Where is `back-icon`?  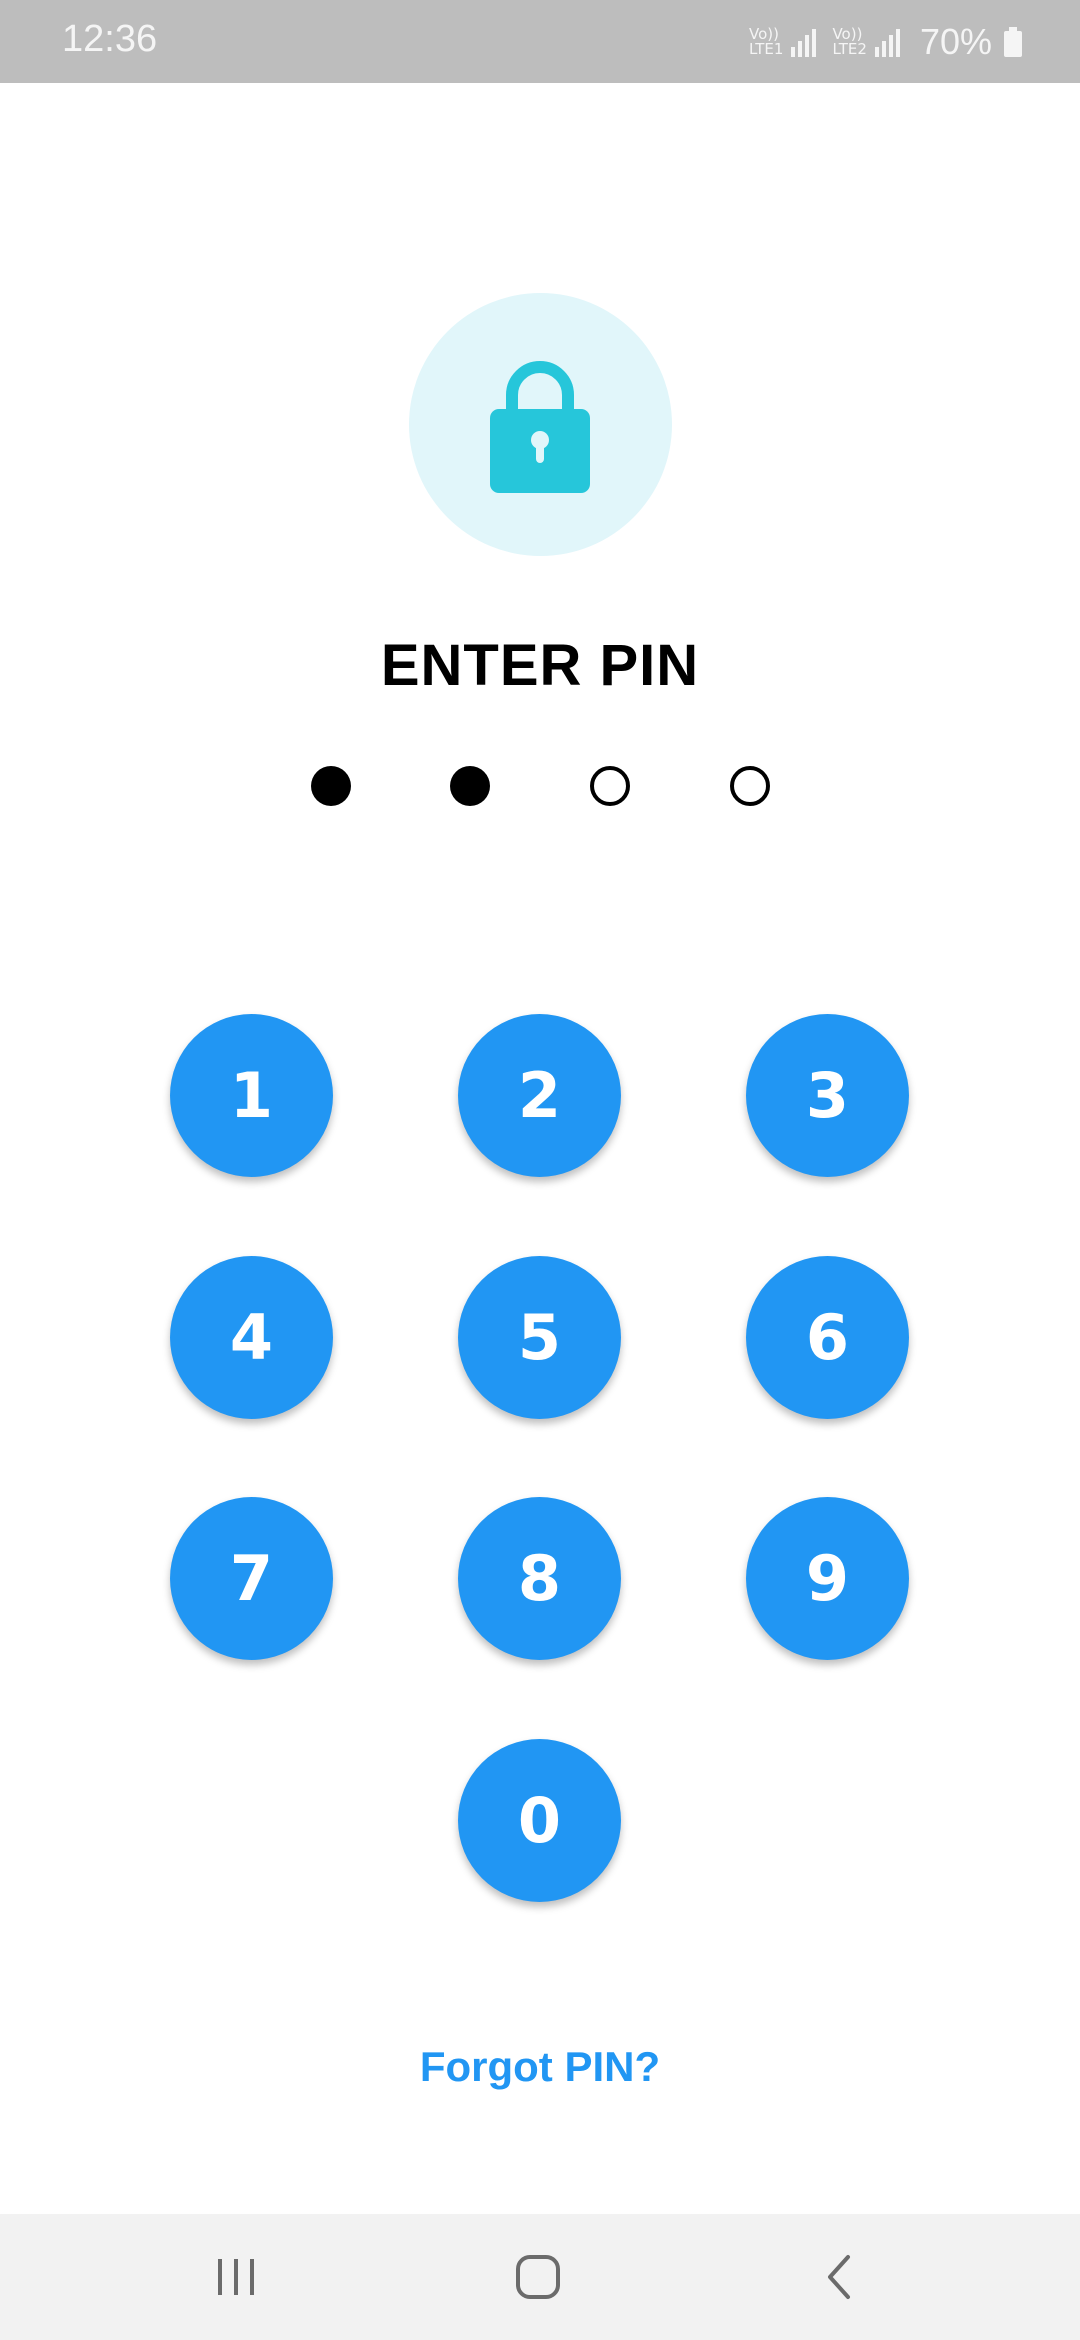 back-icon is located at coordinates (839, 2277).